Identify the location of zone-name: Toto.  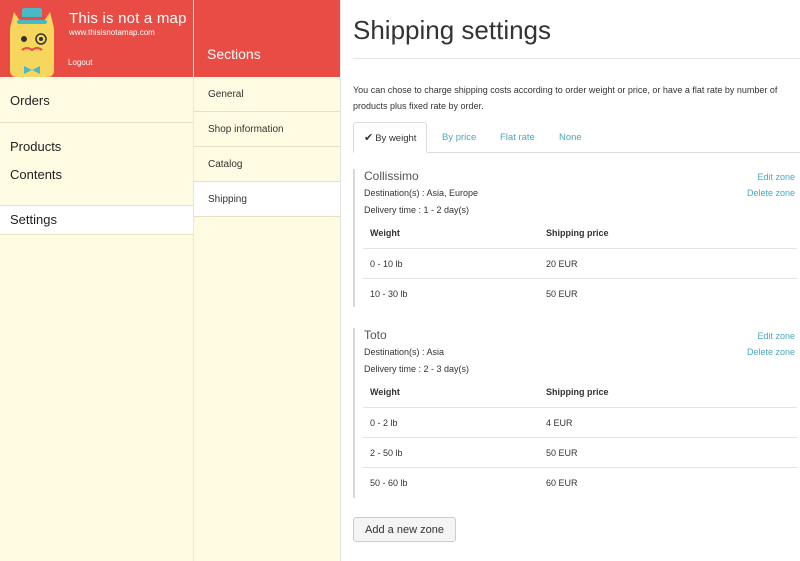
(375, 335).